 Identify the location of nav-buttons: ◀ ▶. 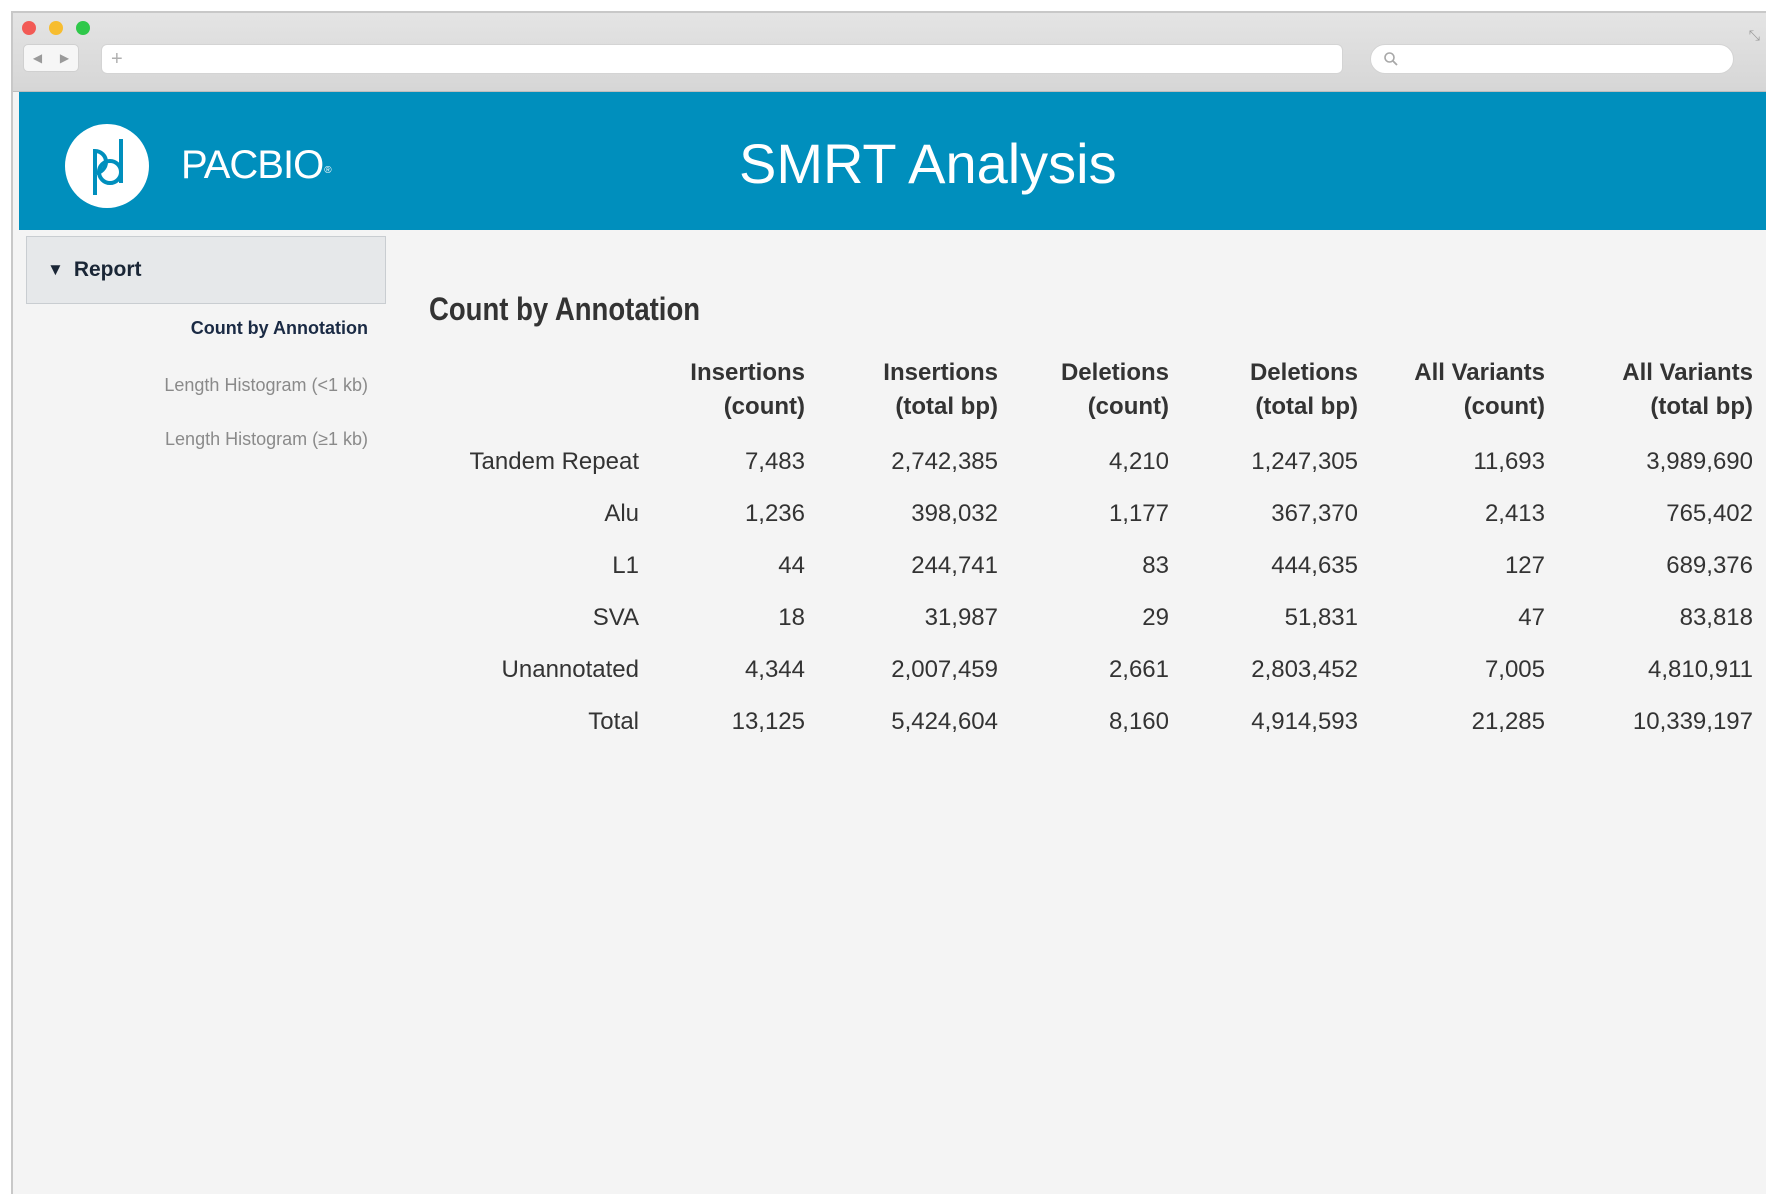
(51, 58).